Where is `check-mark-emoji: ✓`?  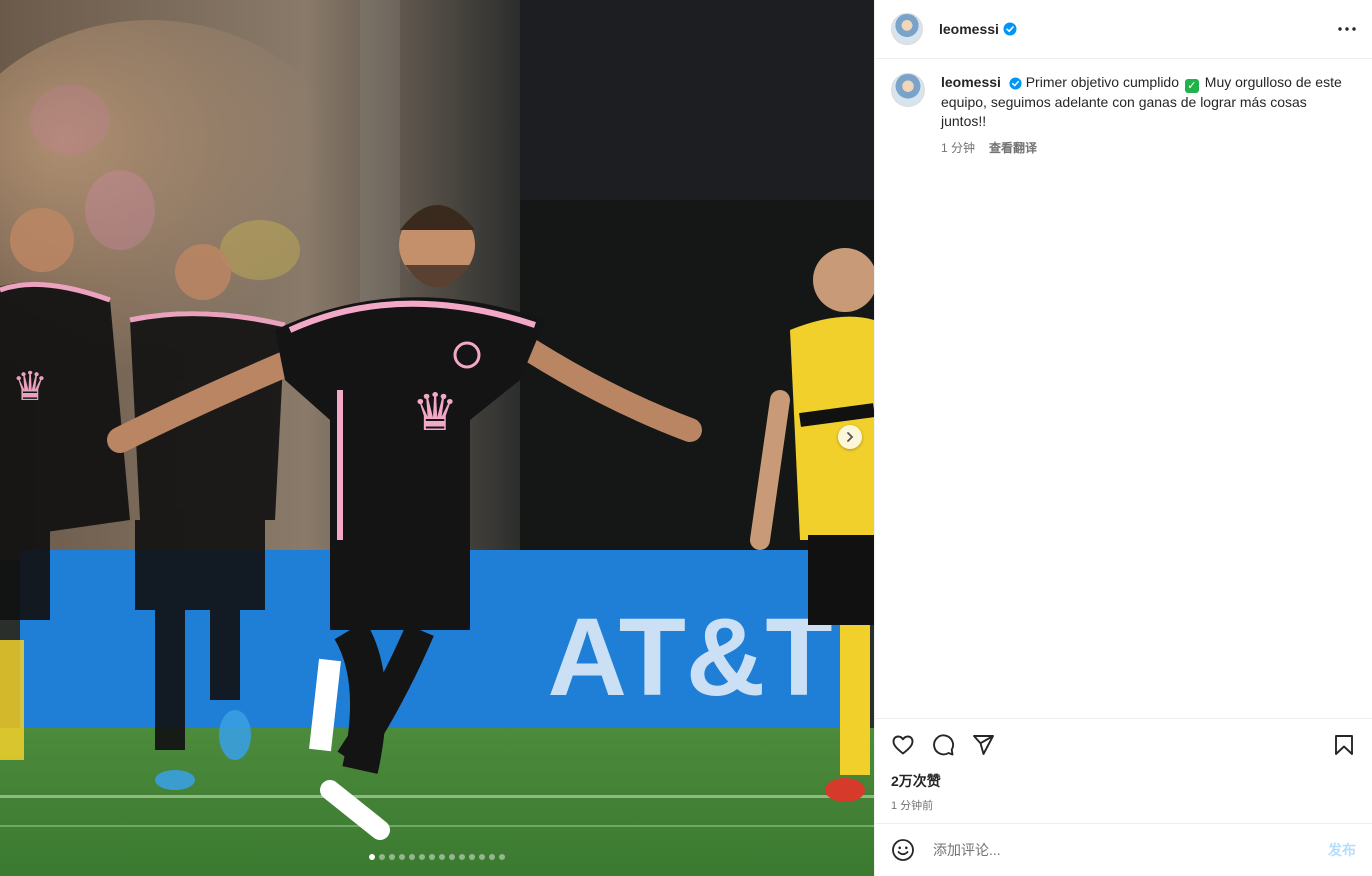 check-mark-emoji: ✓ is located at coordinates (1191, 86).